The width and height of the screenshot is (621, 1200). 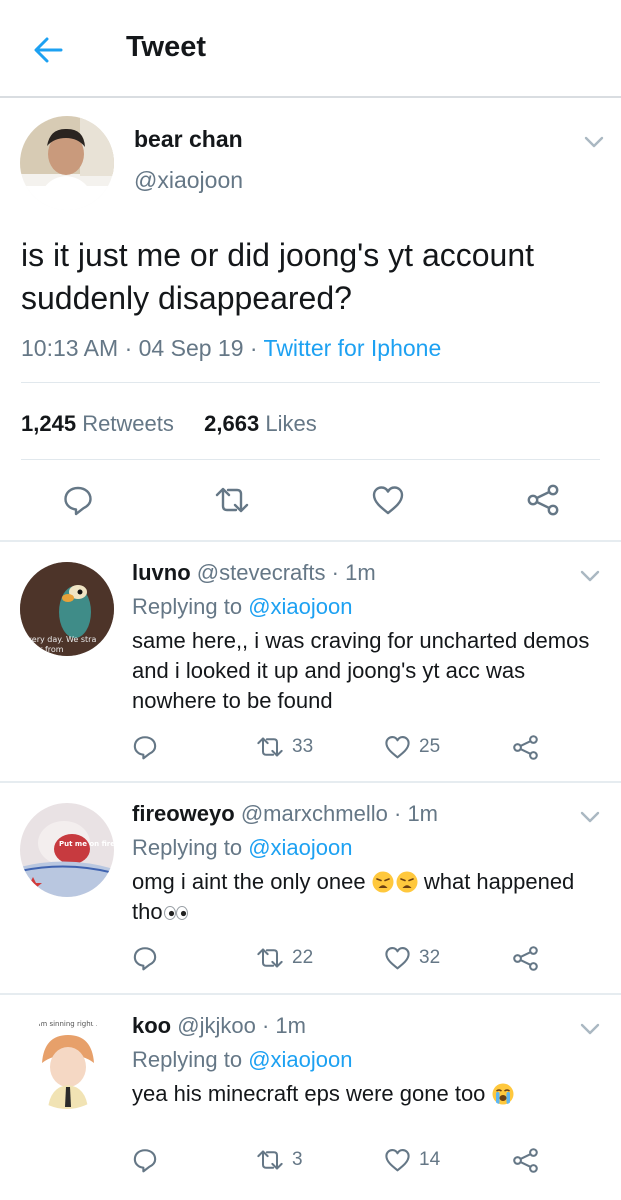 What do you see at coordinates (161, 572) in the screenshot?
I see `reply-author-name: luvno` at bounding box center [161, 572].